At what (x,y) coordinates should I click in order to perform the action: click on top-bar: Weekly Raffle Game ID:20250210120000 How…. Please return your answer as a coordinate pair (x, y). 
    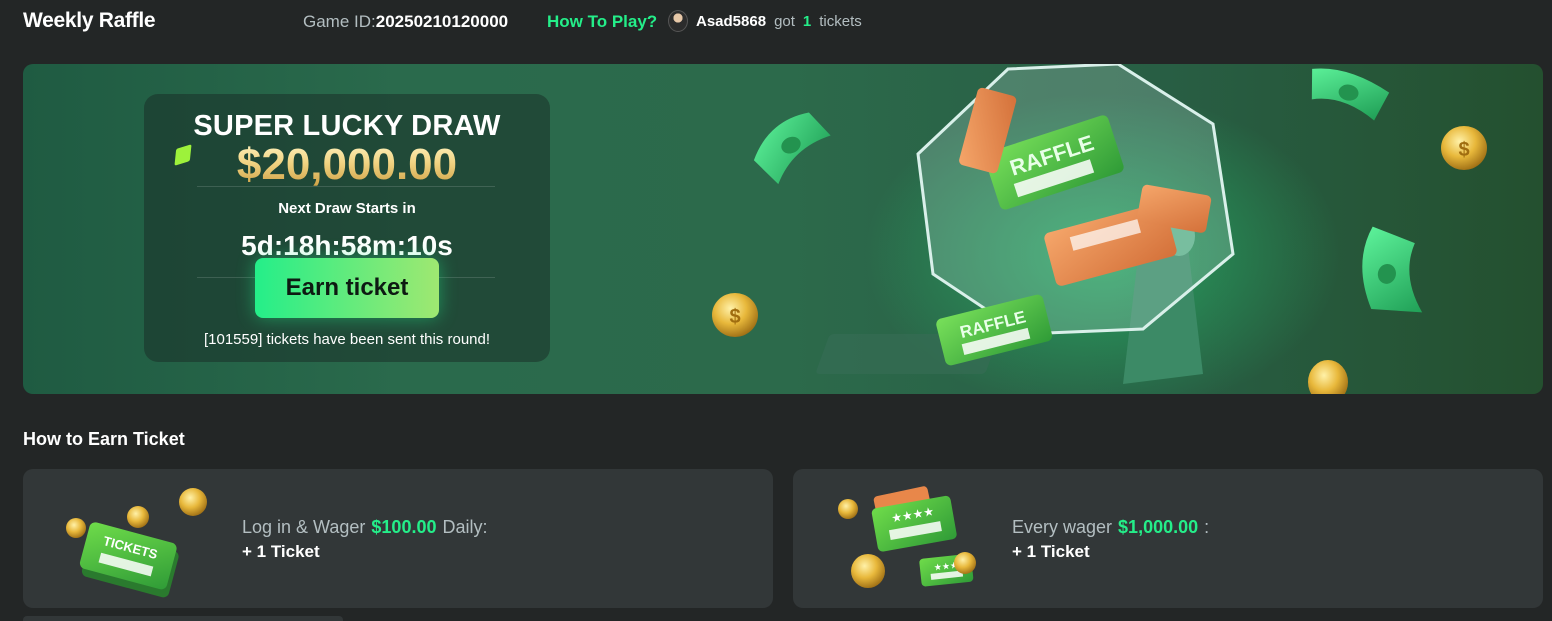
    Looking at the image, I should click on (776, 22).